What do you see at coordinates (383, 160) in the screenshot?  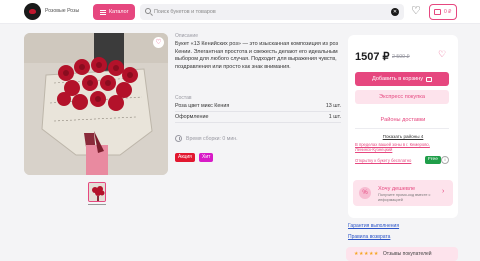 I see `free-postcard-link: Открытку к букету бесплатно` at bounding box center [383, 160].